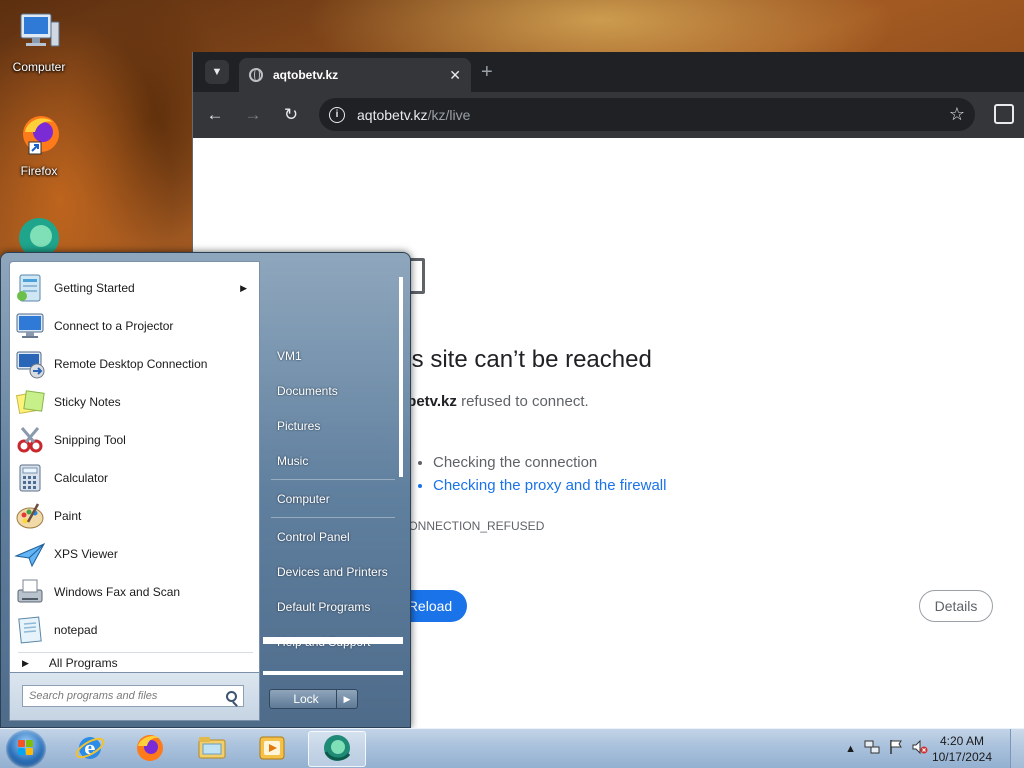 Image resolution: width=1024 pixels, height=768 pixels. Describe the element at coordinates (333, 607) in the screenshot. I see `place-default-programs: Default Programs` at that location.